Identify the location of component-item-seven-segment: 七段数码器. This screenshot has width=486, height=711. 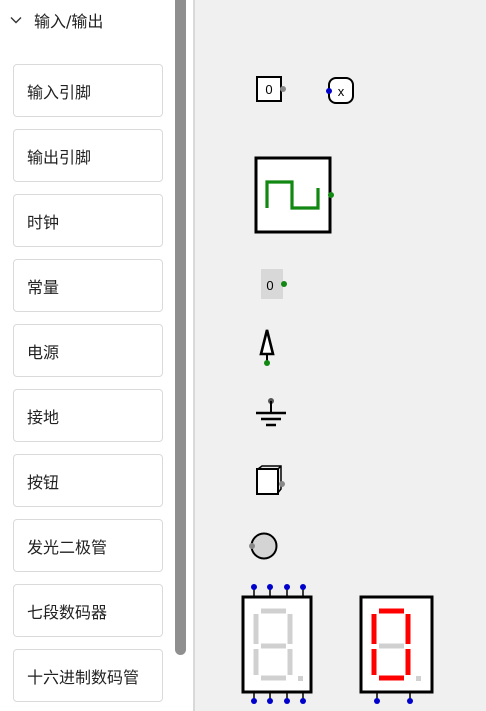
(88, 610).